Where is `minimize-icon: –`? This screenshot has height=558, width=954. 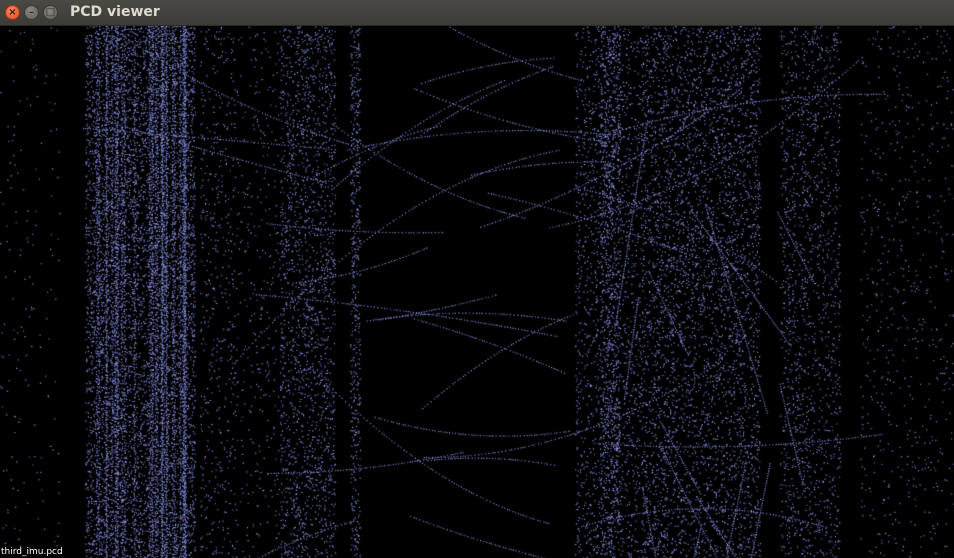 minimize-icon: – is located at coordinates (31, 12).